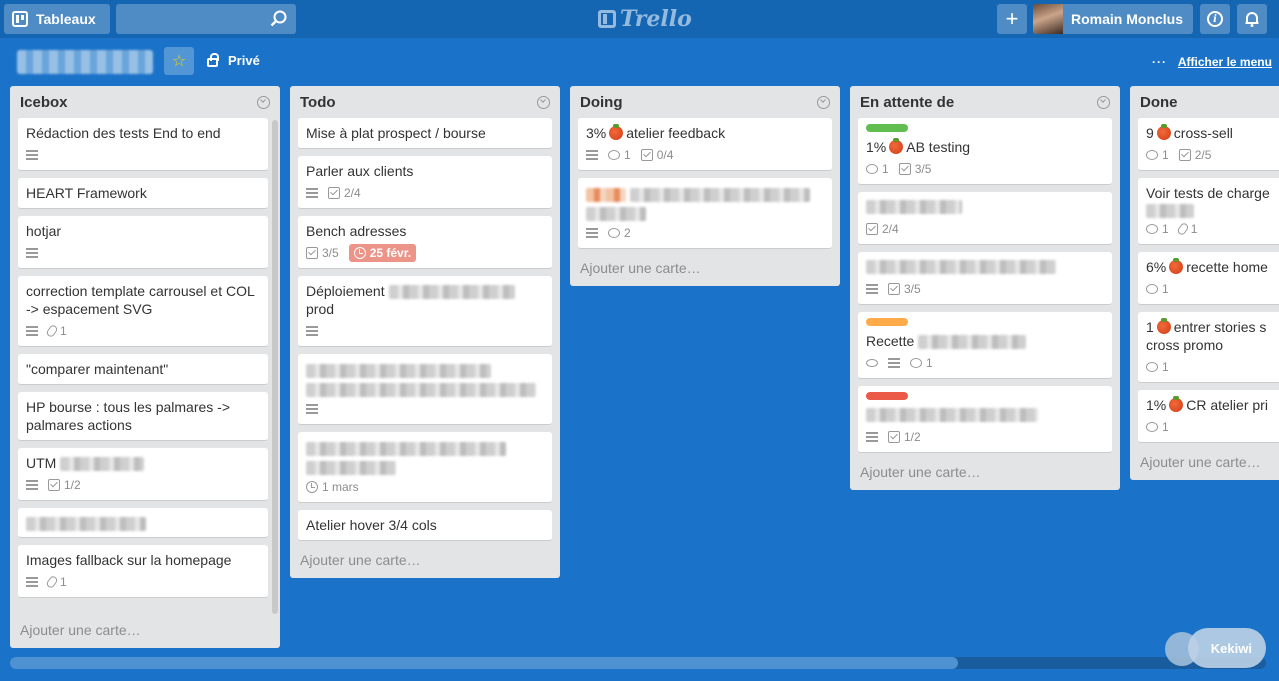 The image size is (1279, 681). I want to click on card-title-row: Déploiement, so click(425, 291).